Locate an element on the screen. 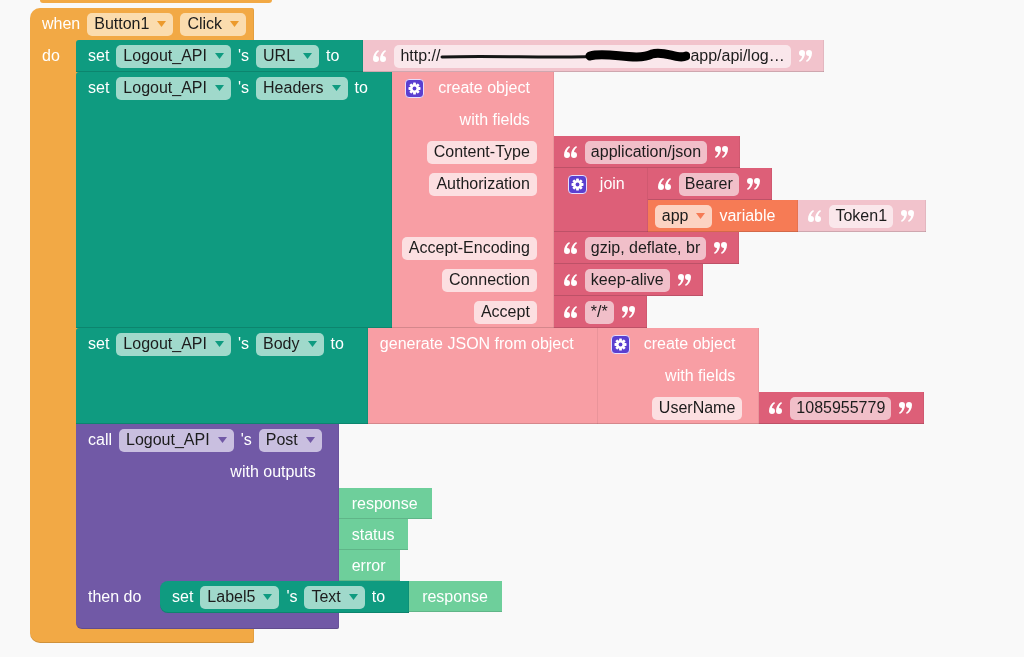 The height and width of the screenshot is (657, 1024). getter-block: error is located at coordinates (369, 565).